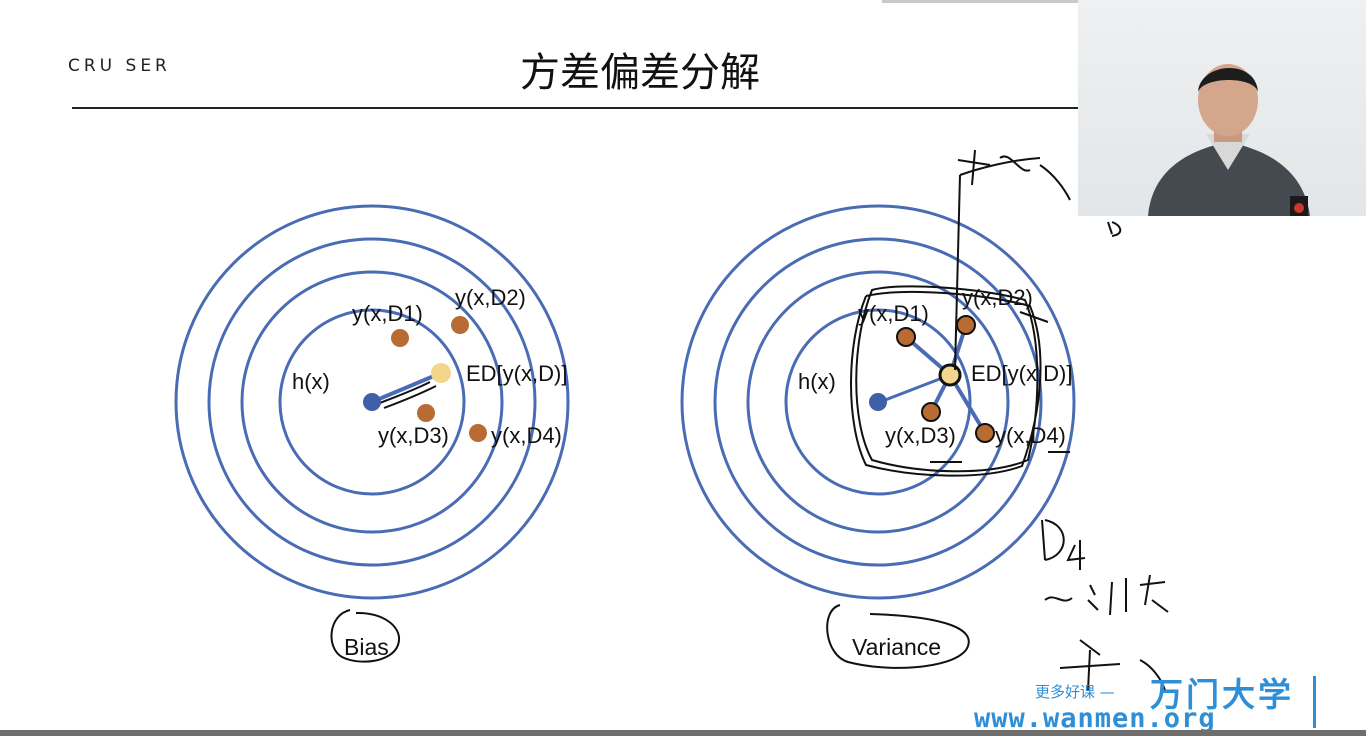 This screenshot has width=1366, height=736. I want to click on variance-expected-label: ED[y(x,D)], so click(1021, 373).